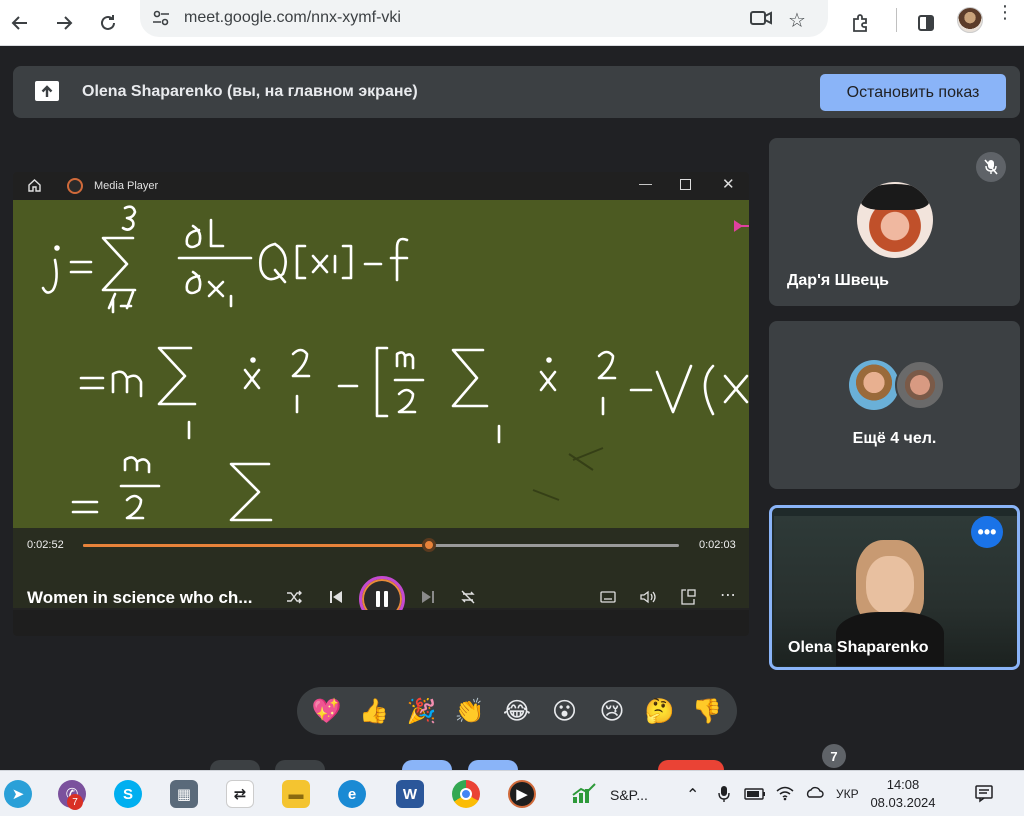 This screenshot has height=816, width=1024. Describe the element at coordinates (422, 711) in the screenshot. I see `party-popper-reaction: 🎉` at that location.